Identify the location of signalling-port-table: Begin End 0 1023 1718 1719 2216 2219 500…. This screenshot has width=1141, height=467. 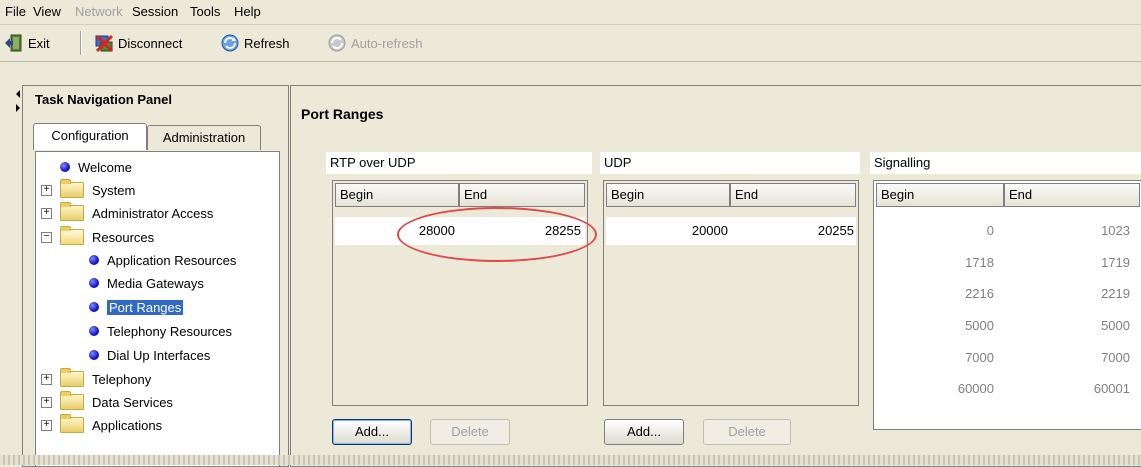
(1007, 305).